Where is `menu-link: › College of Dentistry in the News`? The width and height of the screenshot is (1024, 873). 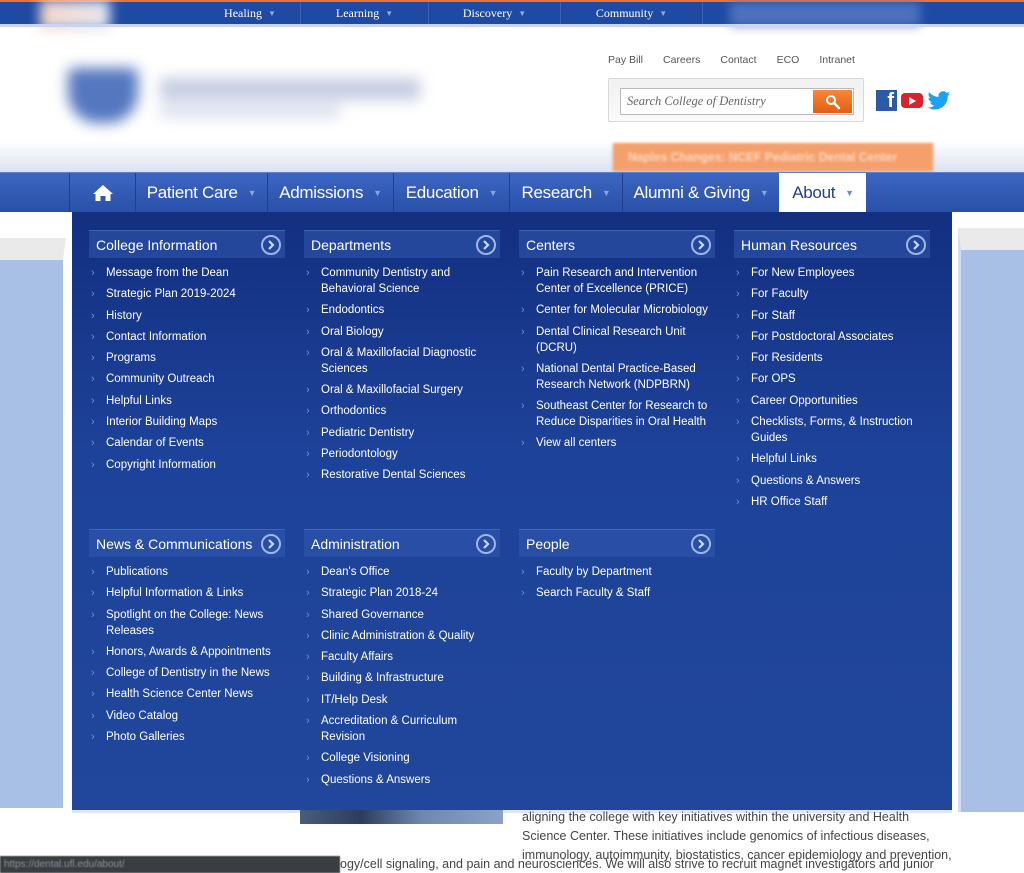
menu-link: › College of Dentistry in the News is located at coordinates (187, 673).